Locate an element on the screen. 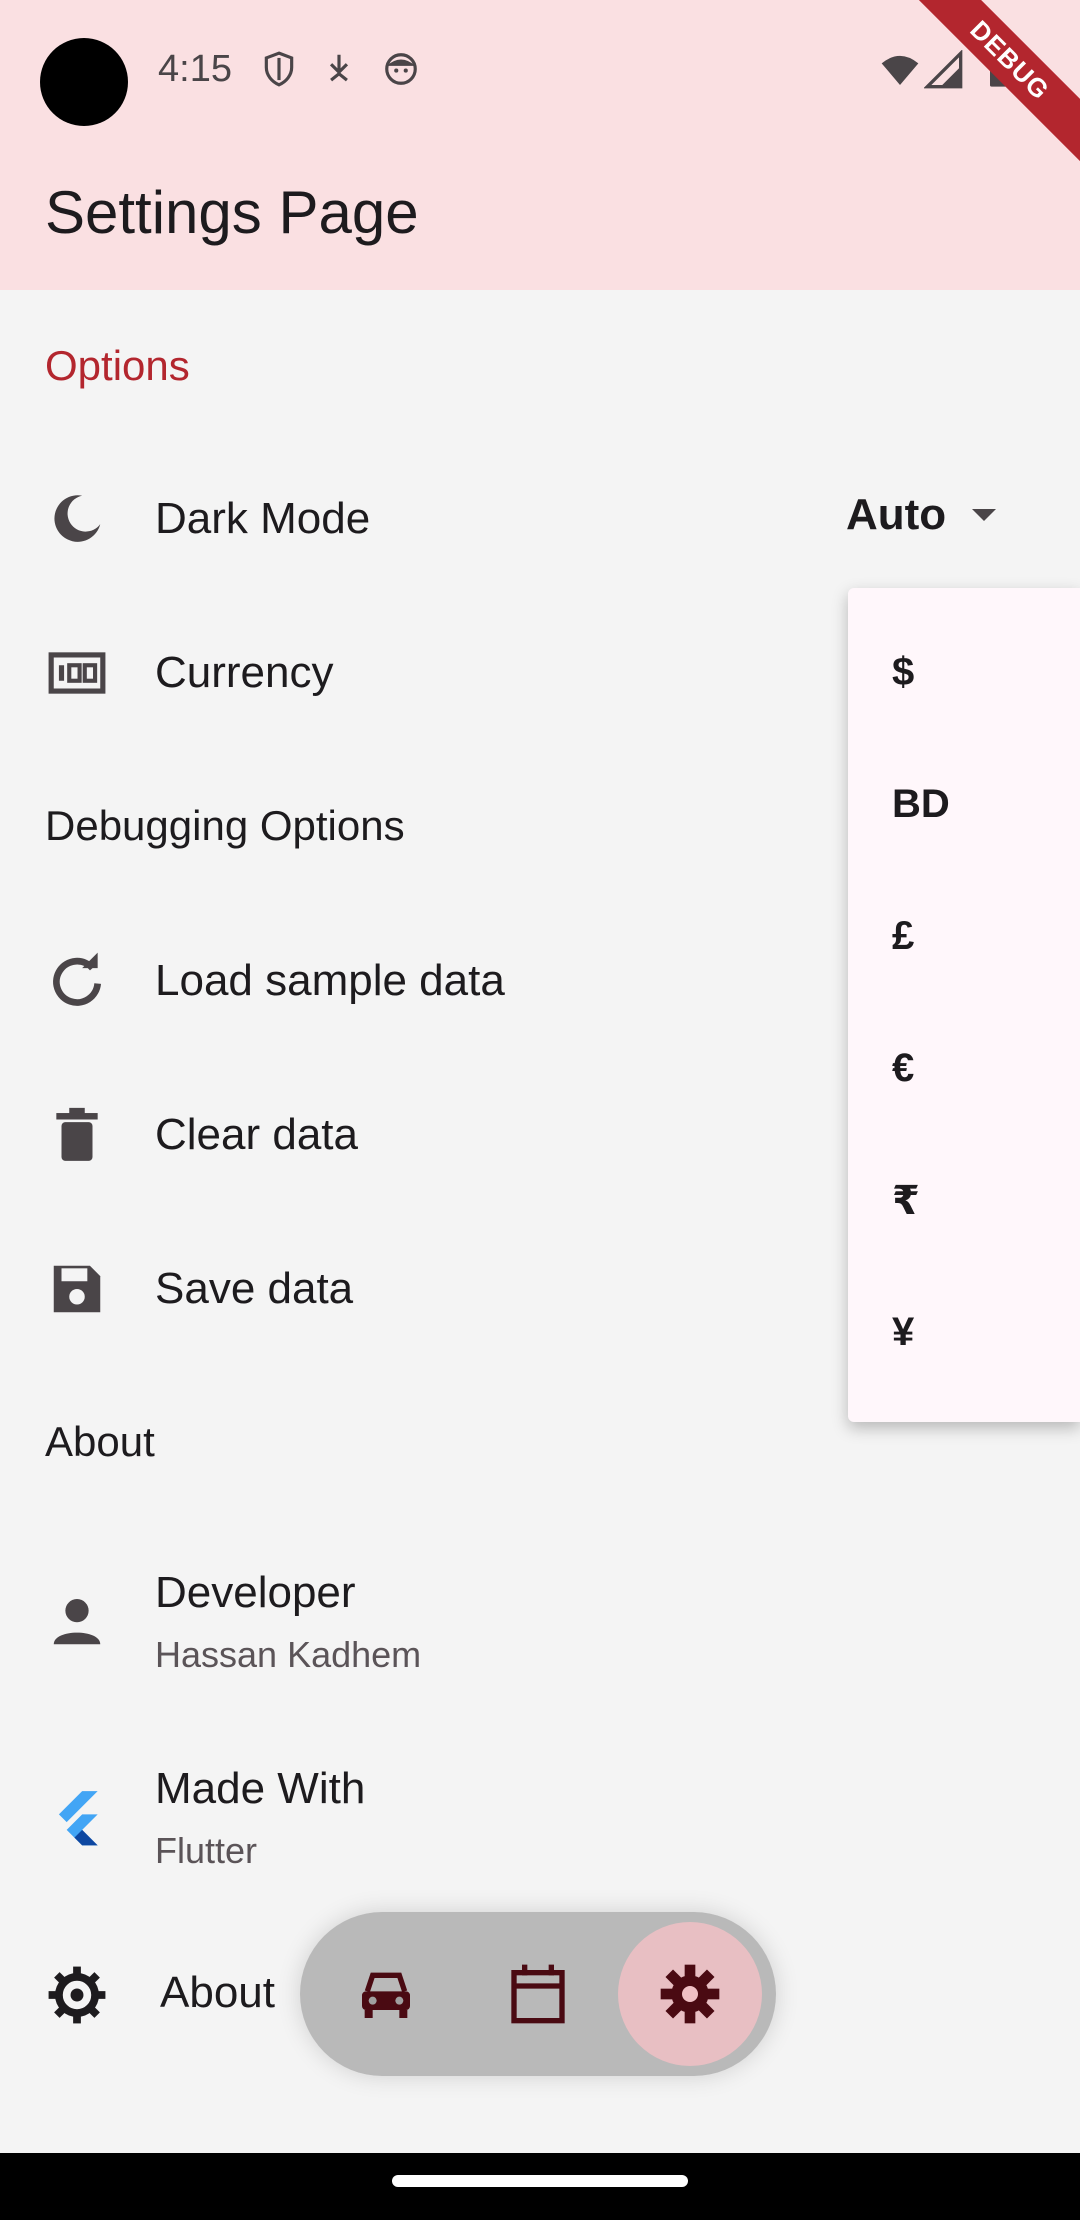 The image size is (1080, 2220). dark-mode-dropdown: Auto is located at coordinates (921, 515).